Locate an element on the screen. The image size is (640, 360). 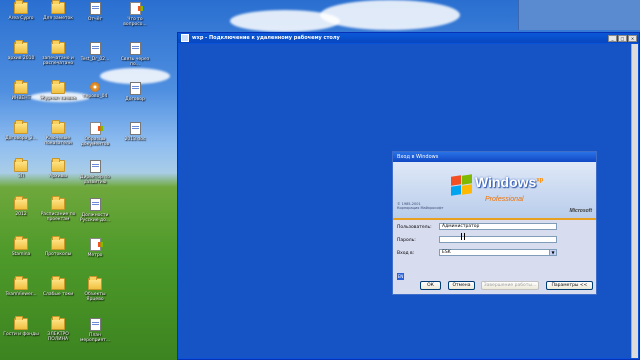
desktop-icon: Метро is located at coordinates (95, 248).